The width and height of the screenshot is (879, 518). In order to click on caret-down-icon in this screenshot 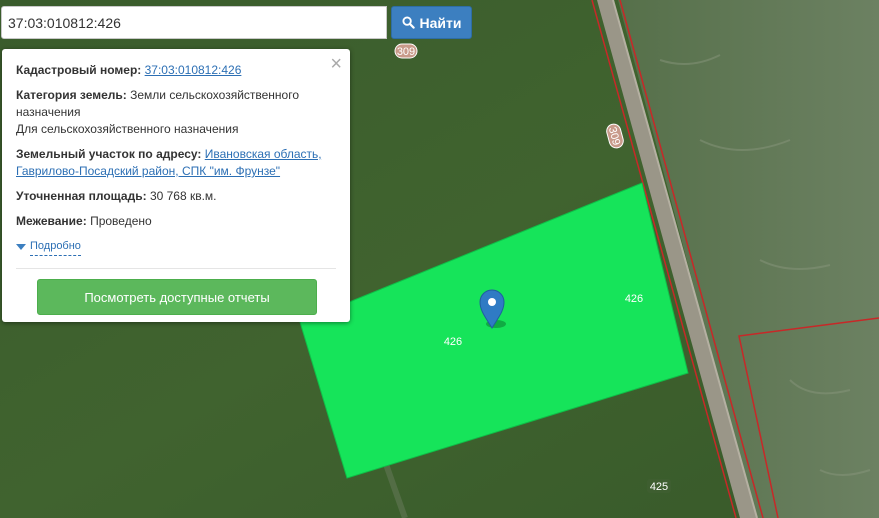, I will do `click(21, 247)`.